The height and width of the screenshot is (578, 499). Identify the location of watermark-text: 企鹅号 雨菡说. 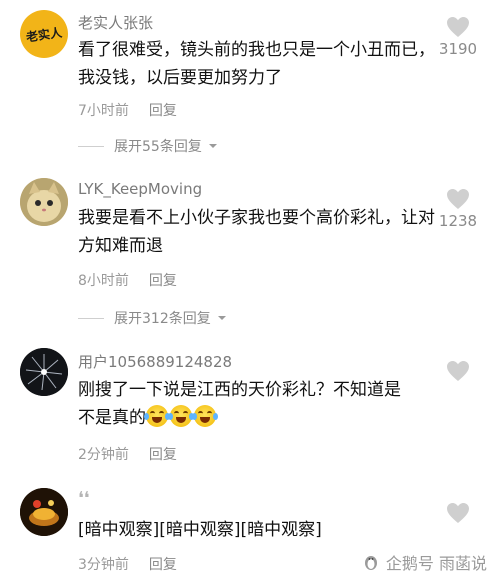
(436, 563).